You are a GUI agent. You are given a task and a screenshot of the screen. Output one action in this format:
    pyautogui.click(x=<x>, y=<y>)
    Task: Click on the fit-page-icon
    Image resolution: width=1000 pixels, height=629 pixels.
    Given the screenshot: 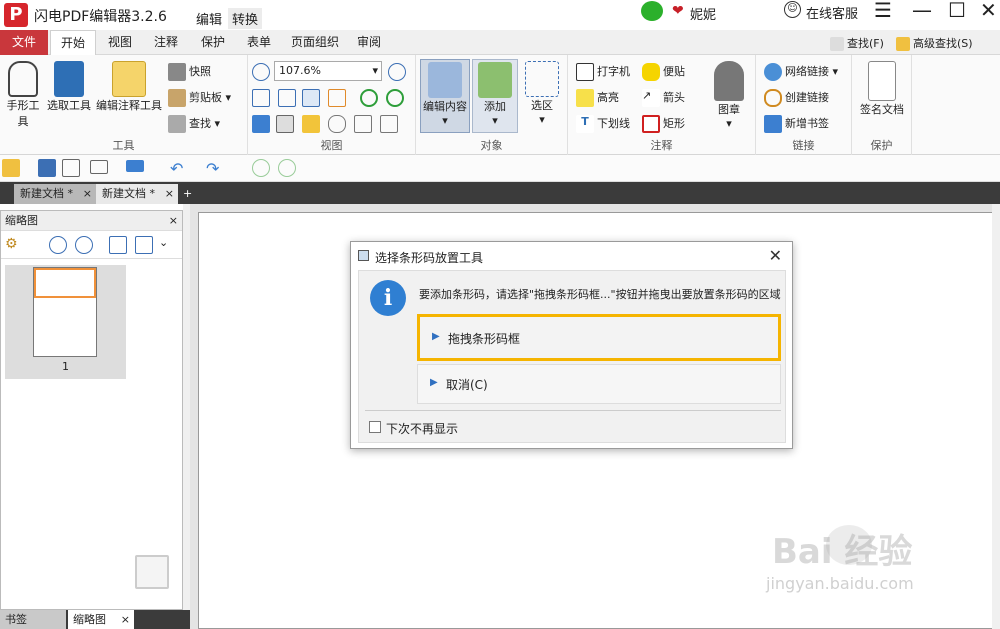 What is the action you would take?
    pyautogui.click(x=287, y=98)
    